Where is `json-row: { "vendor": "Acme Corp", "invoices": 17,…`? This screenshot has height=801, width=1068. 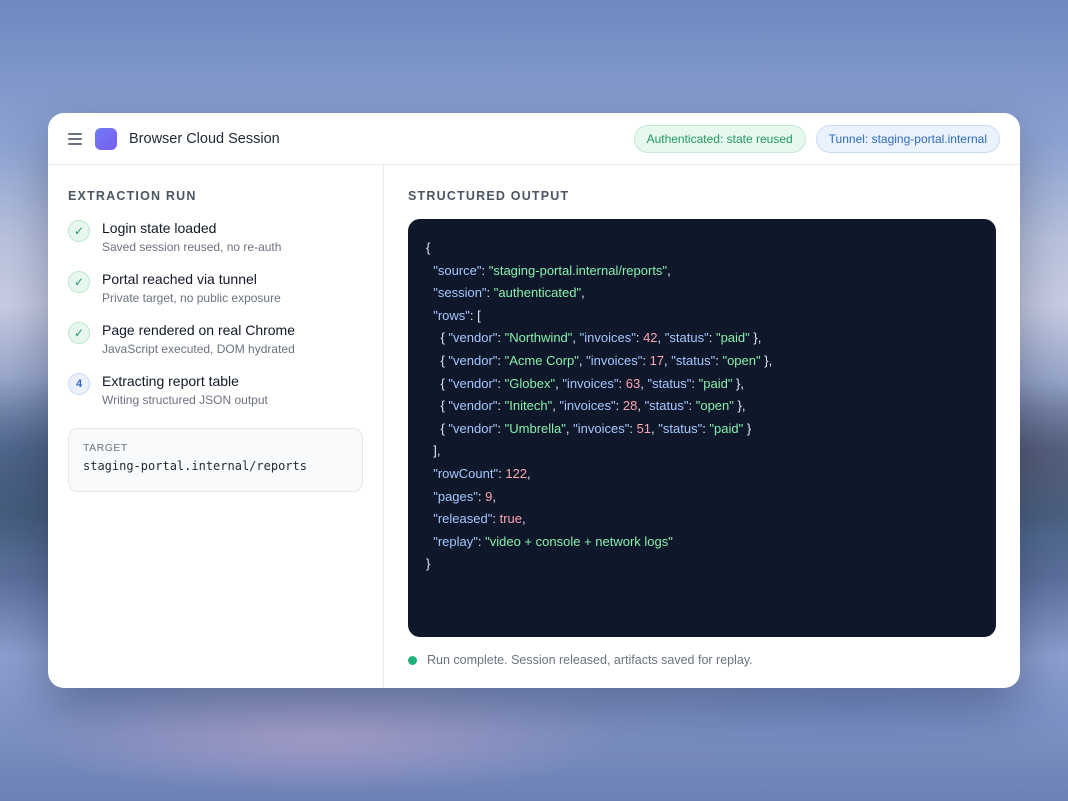
json-row: { "vendor": "Acme Corp", "invoices": 17,… is located at coordinates (599, 360).